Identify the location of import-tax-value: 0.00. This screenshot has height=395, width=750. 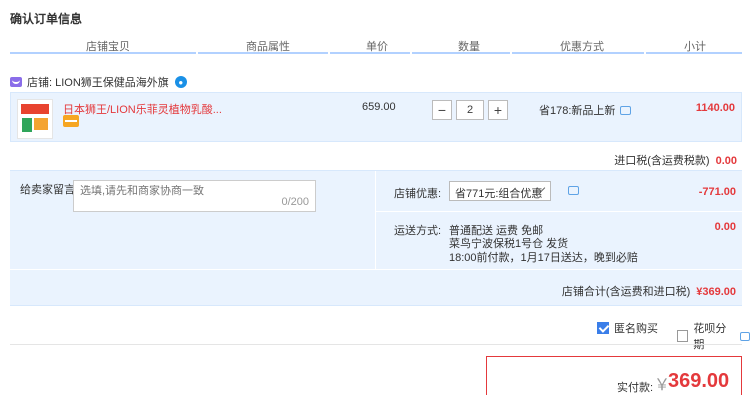
(726, 161).